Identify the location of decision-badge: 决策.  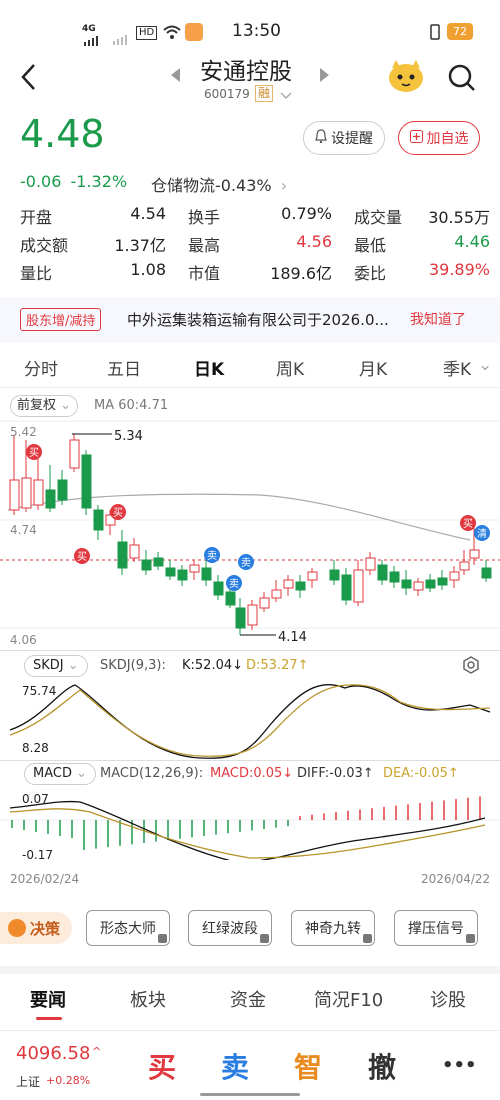
(36, 928).